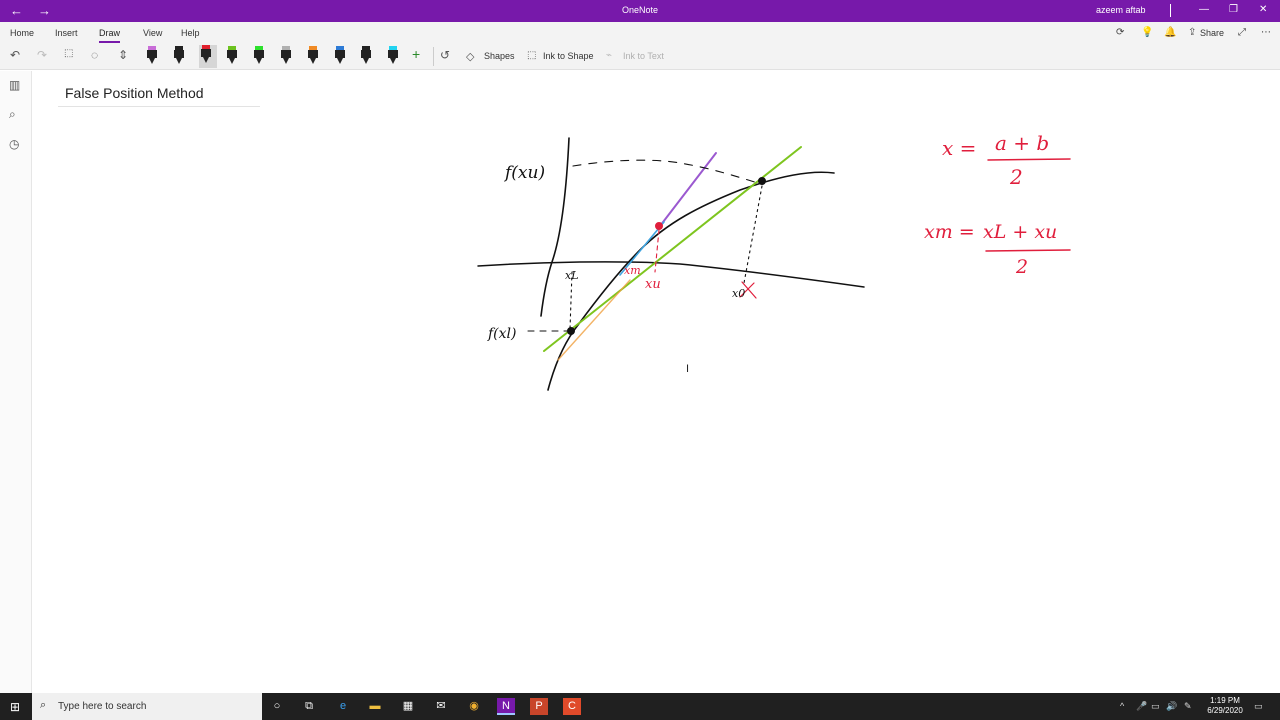 This screenshot has height=720, width=1280. Describe the element at coordinates (1020, 232) in the screenshot. I see `eq2-numerator: xL + xu` at that location.